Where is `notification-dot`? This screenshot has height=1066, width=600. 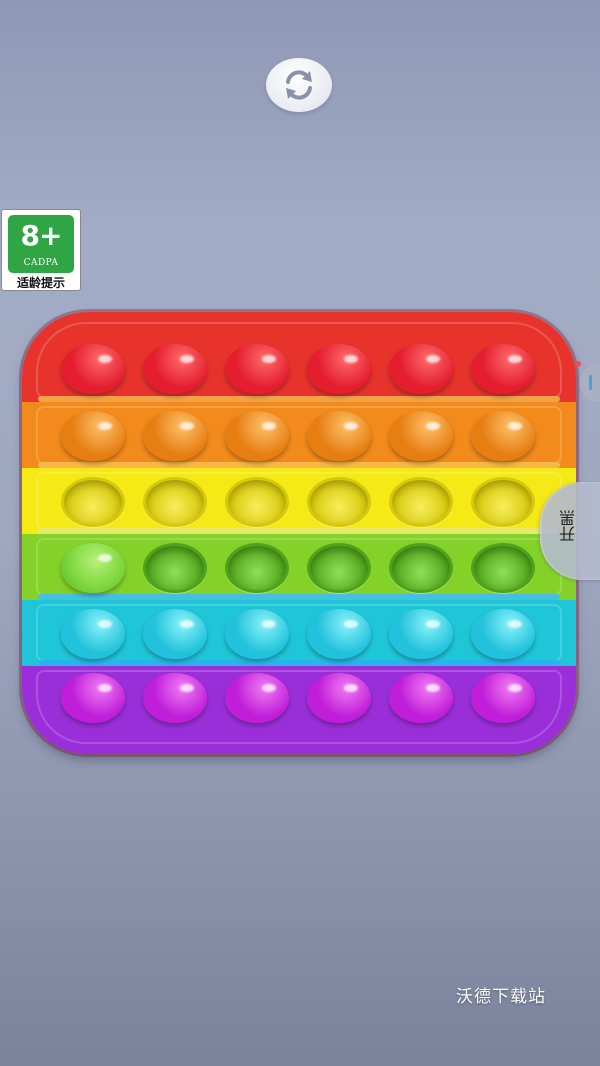 notification-dot is located at coordinates (578, 364).